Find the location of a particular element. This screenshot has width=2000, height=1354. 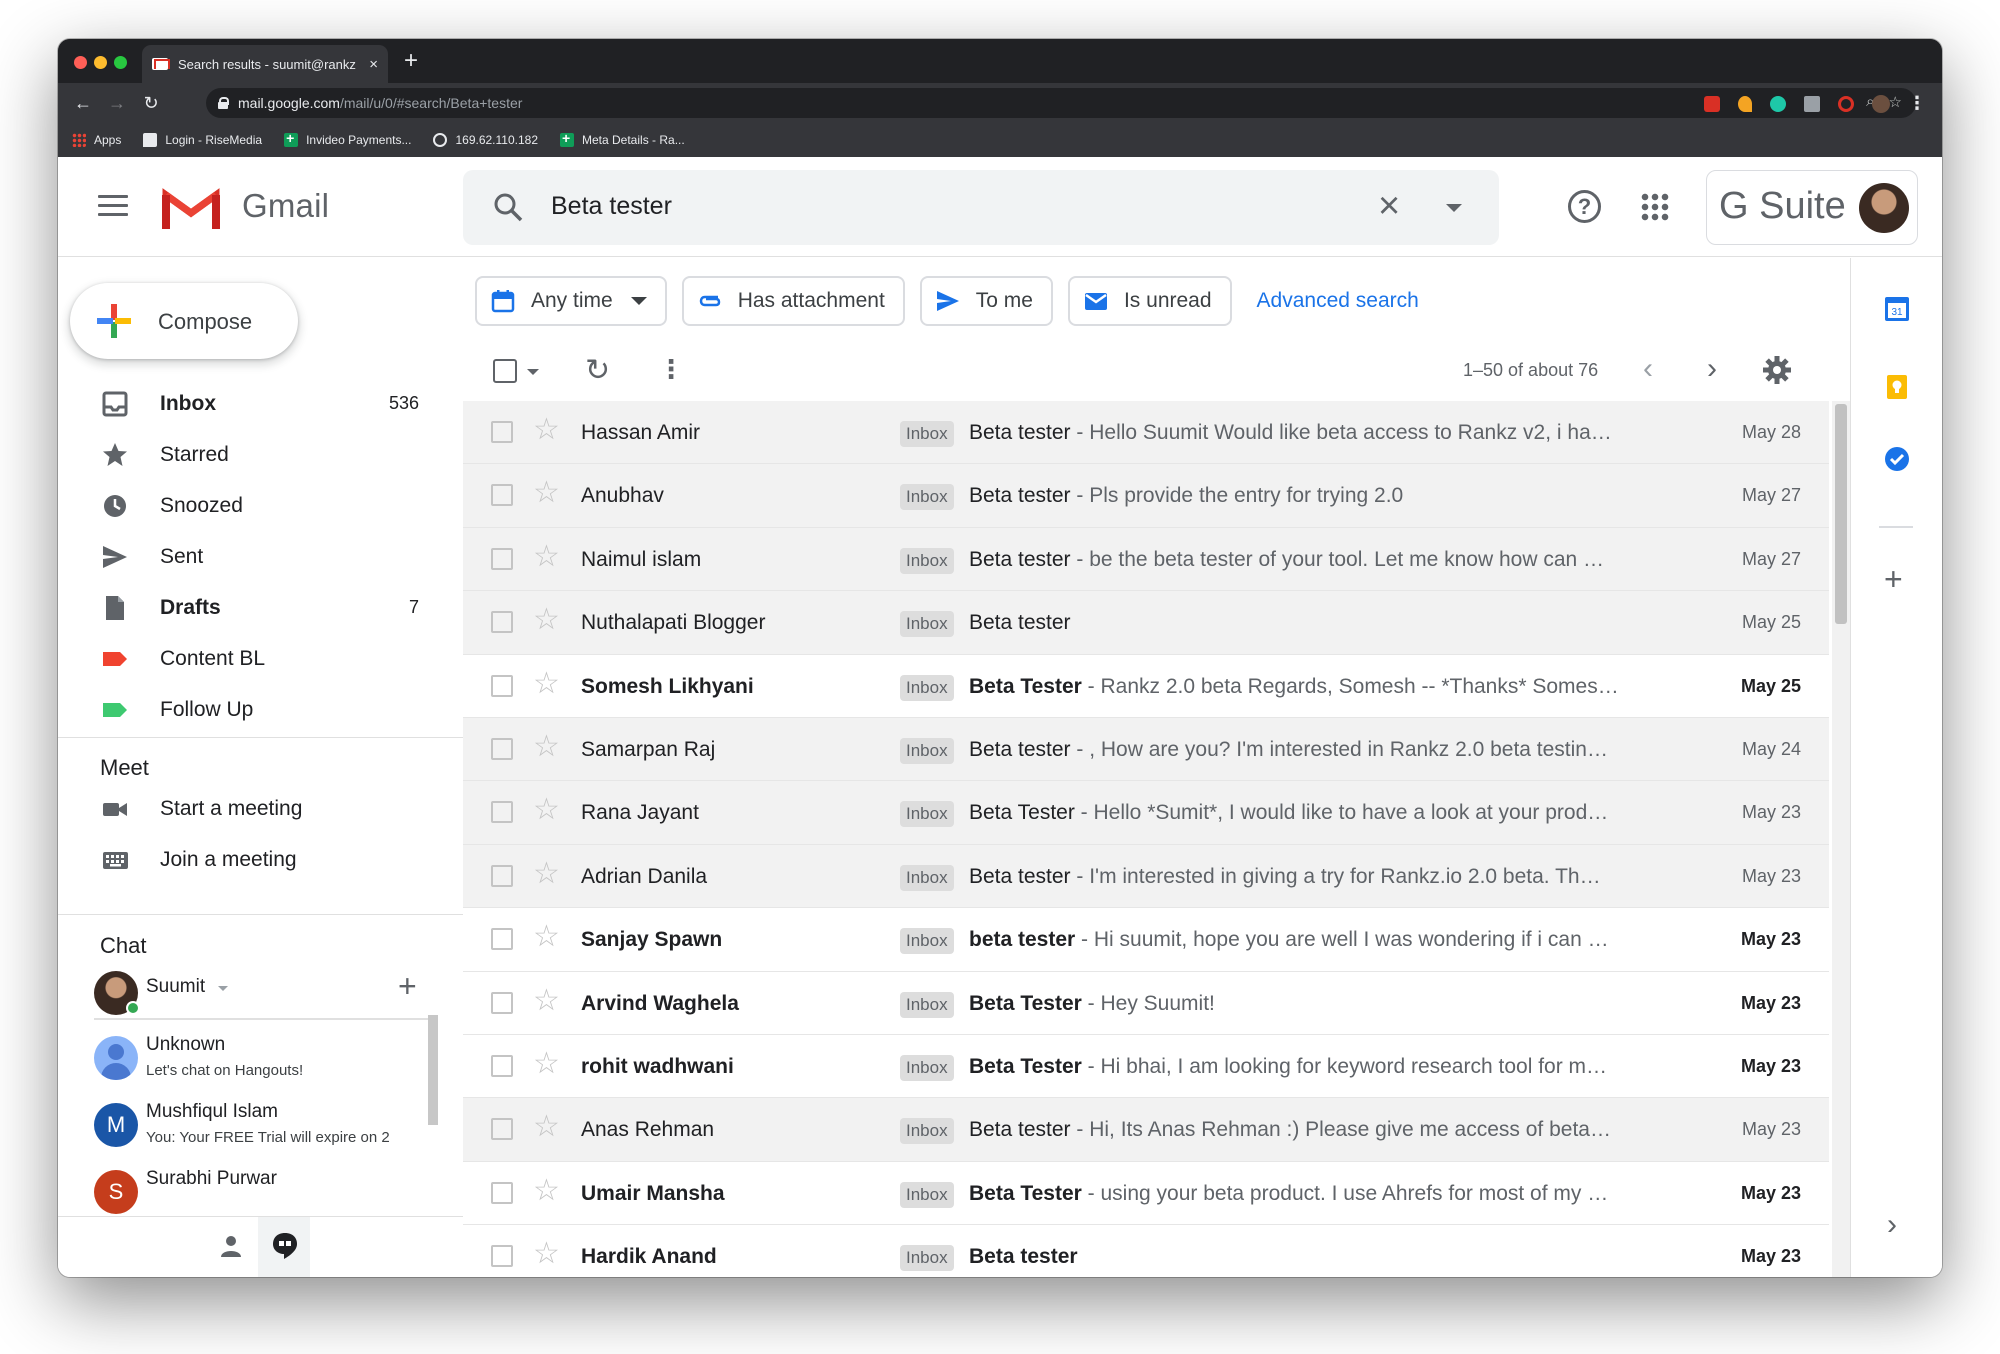

browser-menu-icon: ⋮ is located at coordinates (1917, 103).